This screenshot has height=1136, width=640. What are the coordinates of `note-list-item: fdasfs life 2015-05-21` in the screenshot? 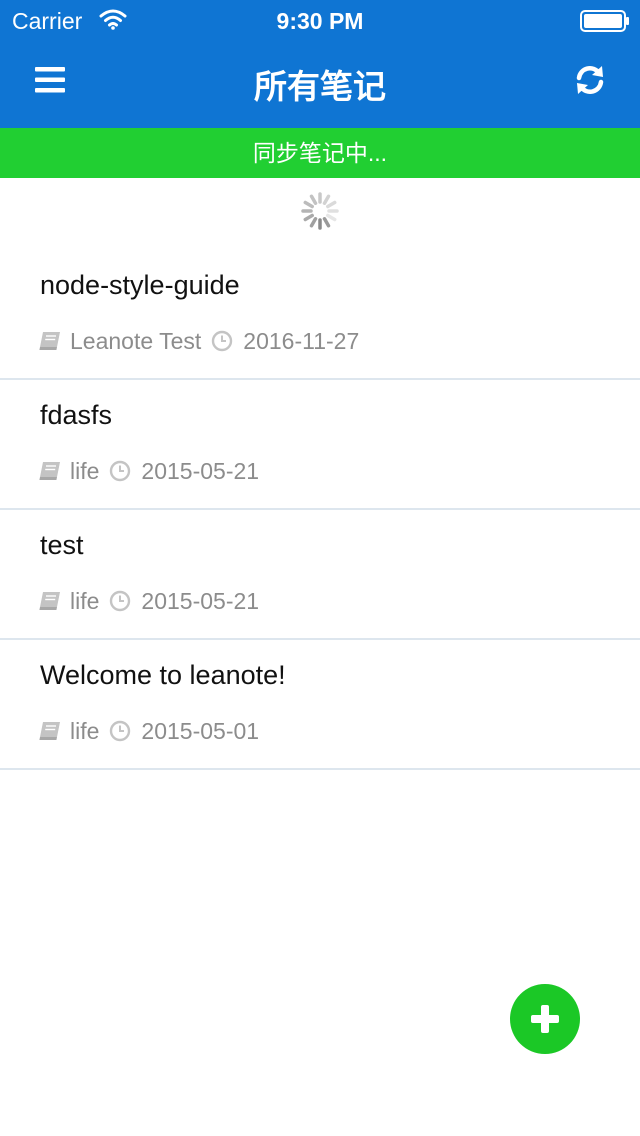 It's located at (320, 445).